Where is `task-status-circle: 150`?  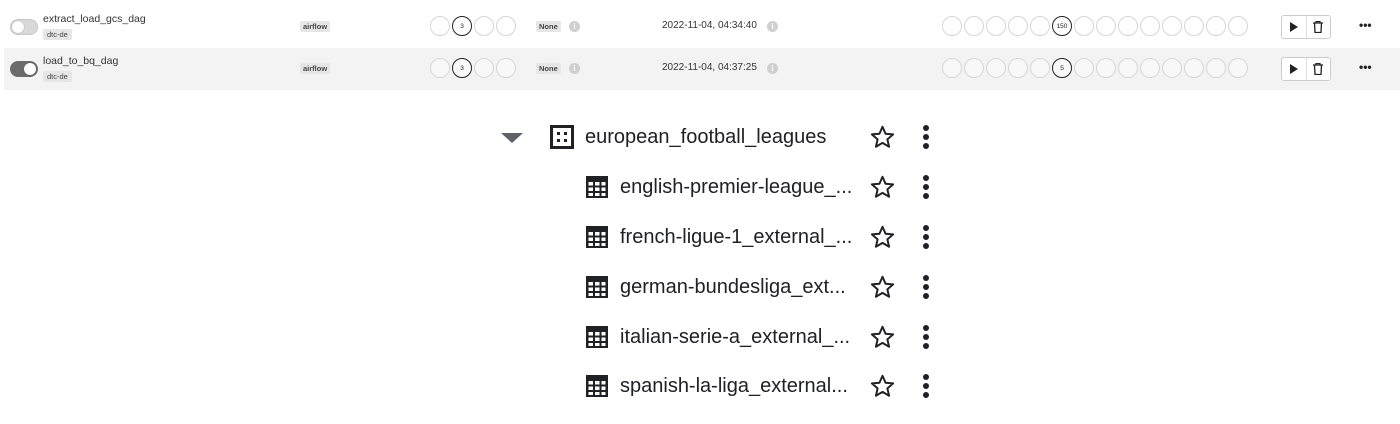
task-status-circle: 150 is located at coordinates (1062, 26).